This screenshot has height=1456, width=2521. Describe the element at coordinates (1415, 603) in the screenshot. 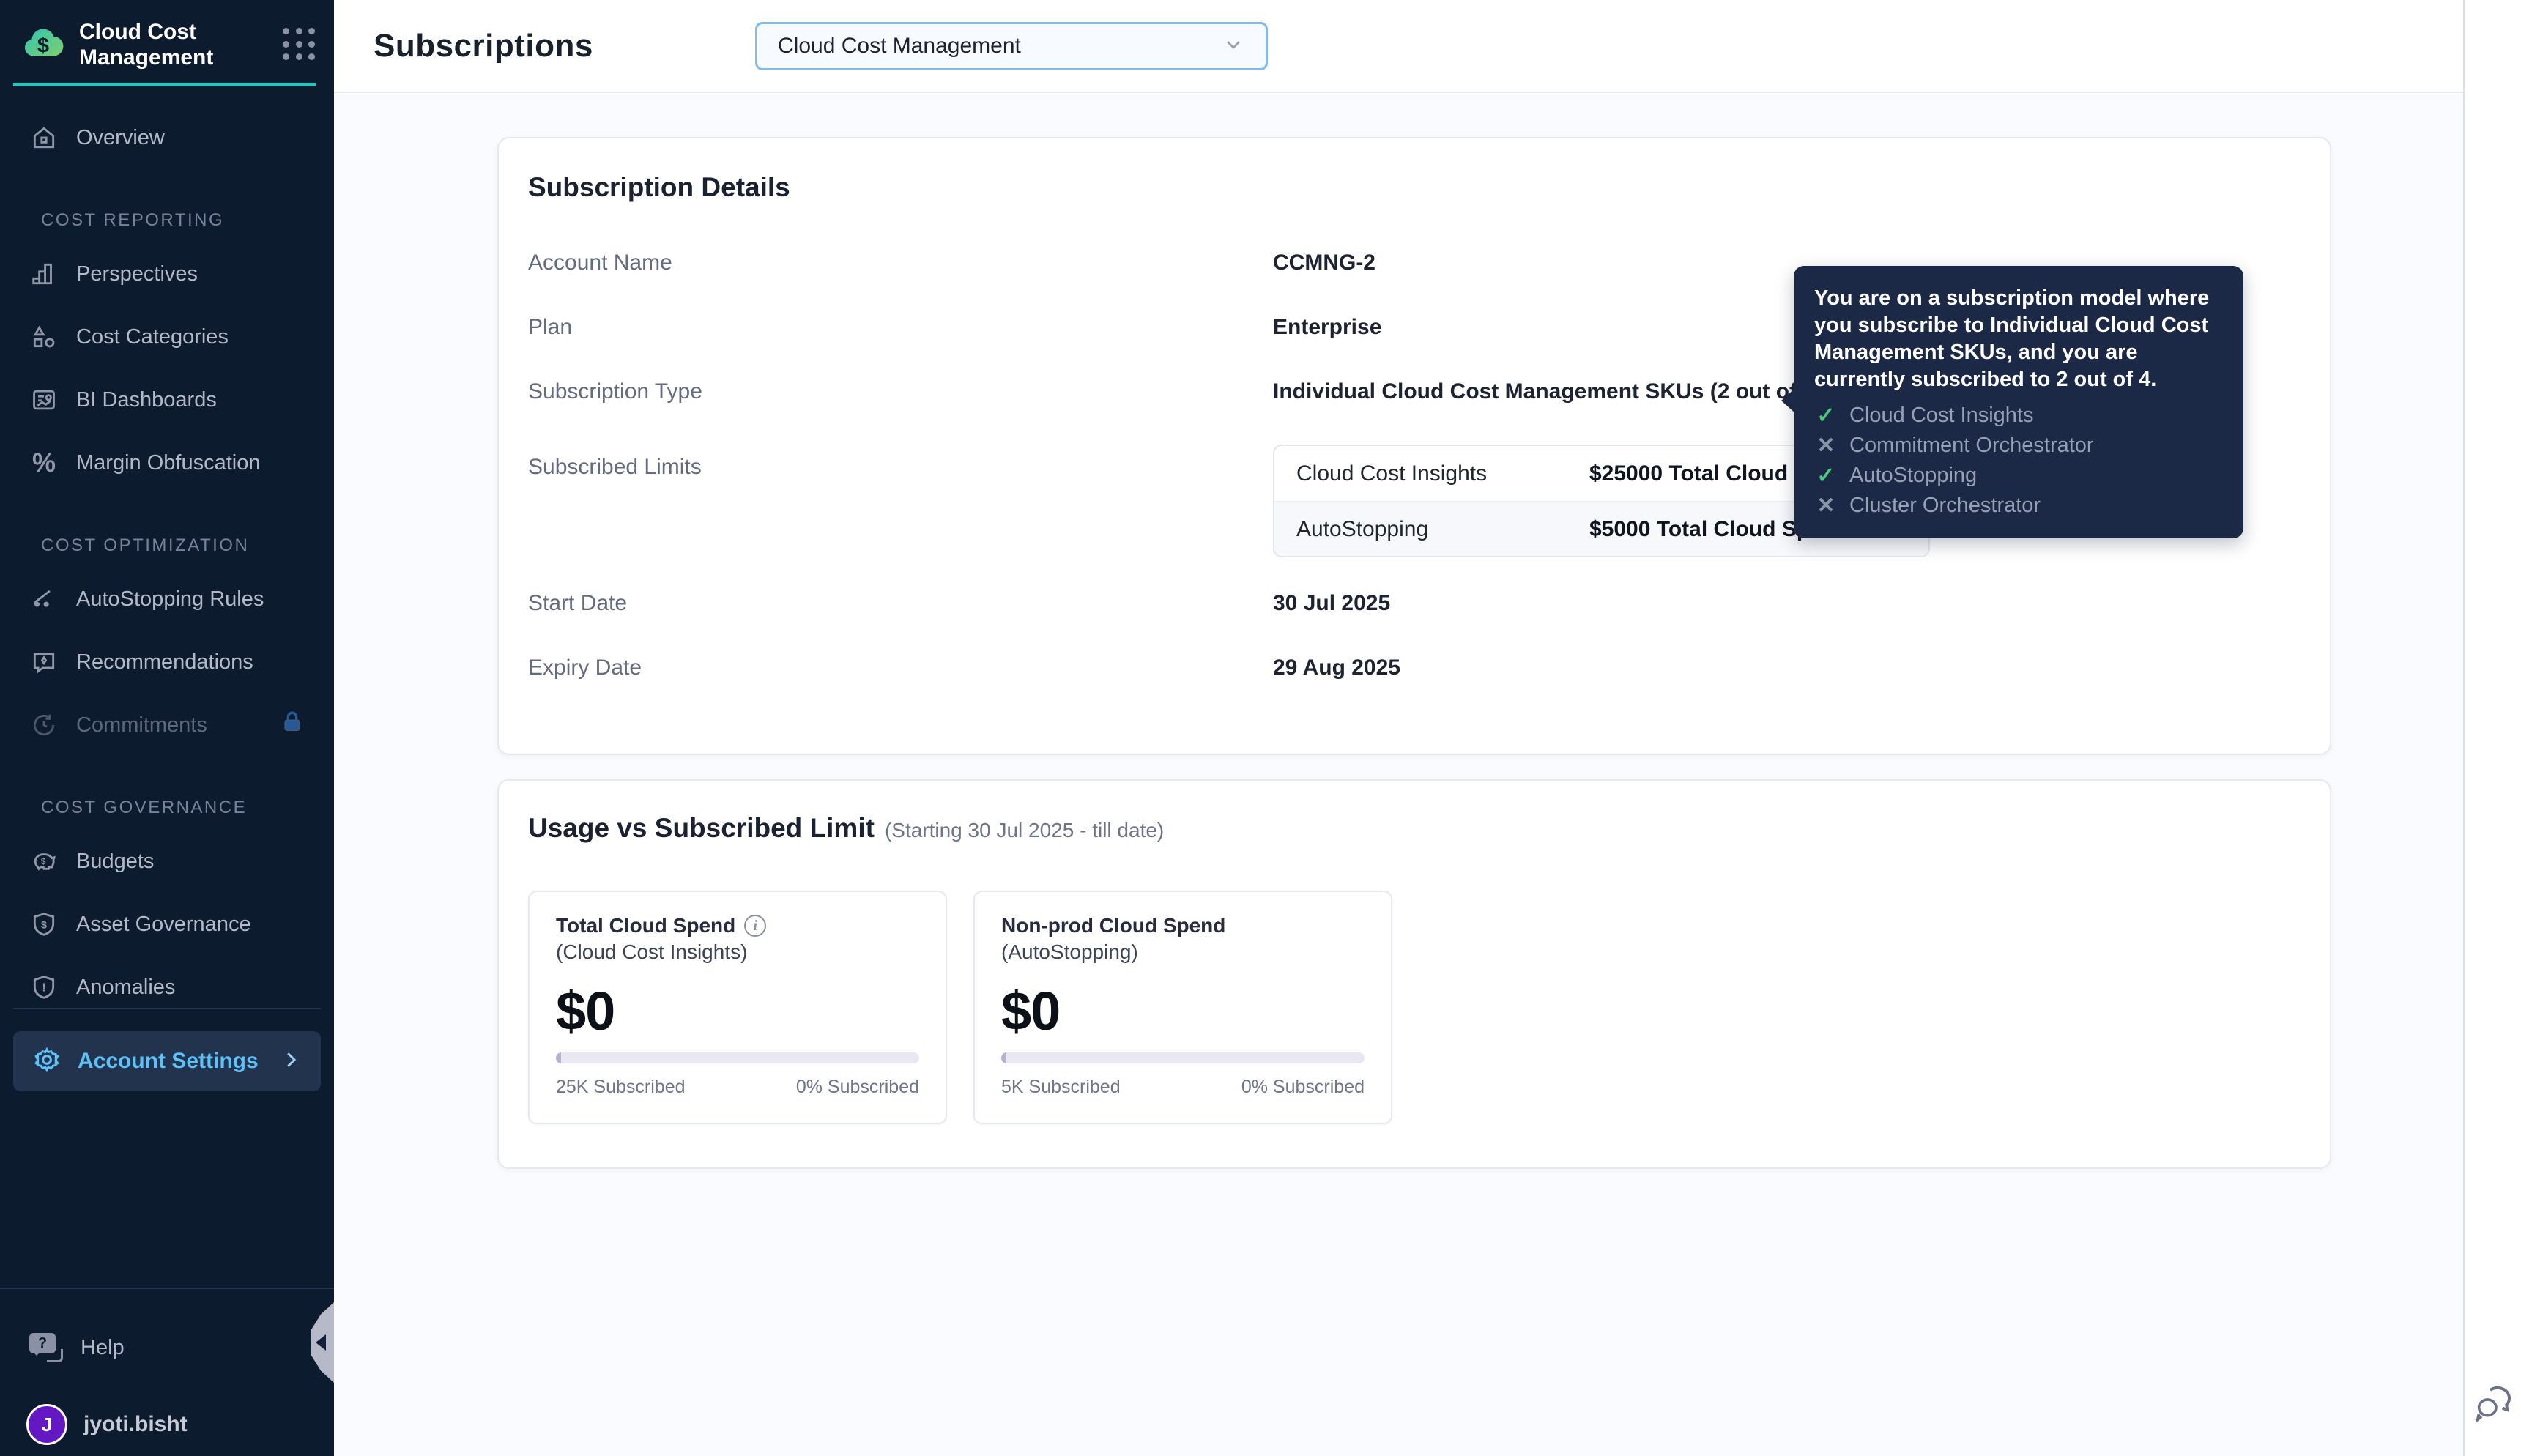

I see `field-row-start-date: Start Date 30 Jul 2025` at that location.